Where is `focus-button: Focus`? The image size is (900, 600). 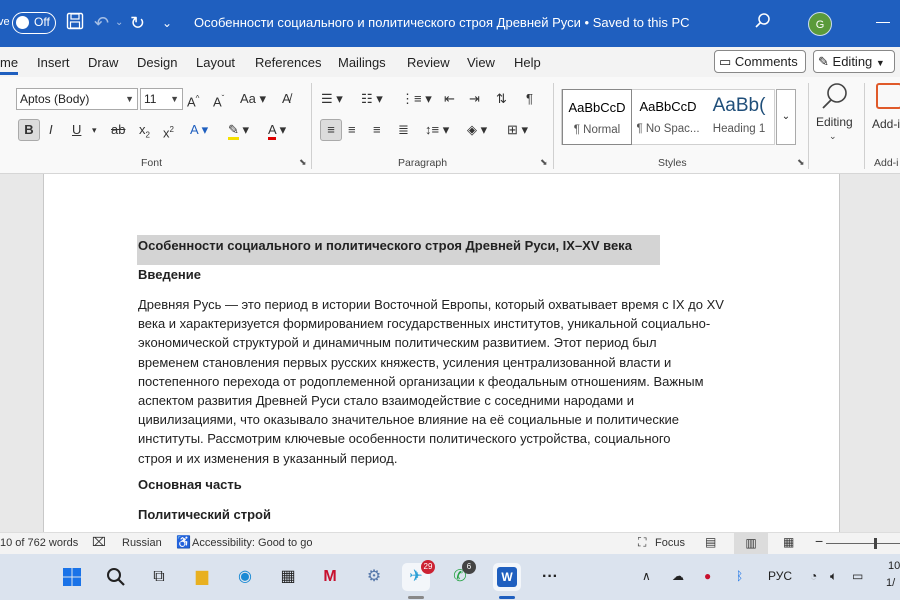
focus-button: Focus is located at coordinates (670, 543).